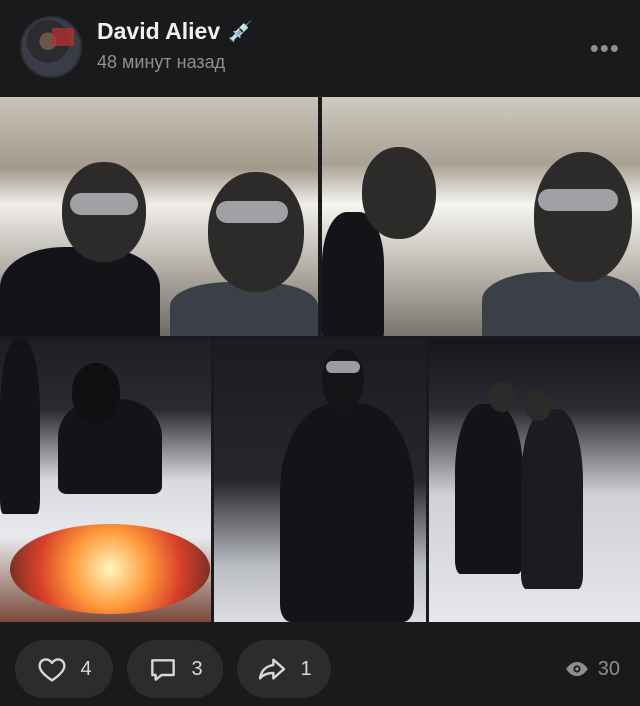  What do you see at coordinates (96, 393) in the screenshot?
I see `balaclava-face` at bounding box center [96, 393].